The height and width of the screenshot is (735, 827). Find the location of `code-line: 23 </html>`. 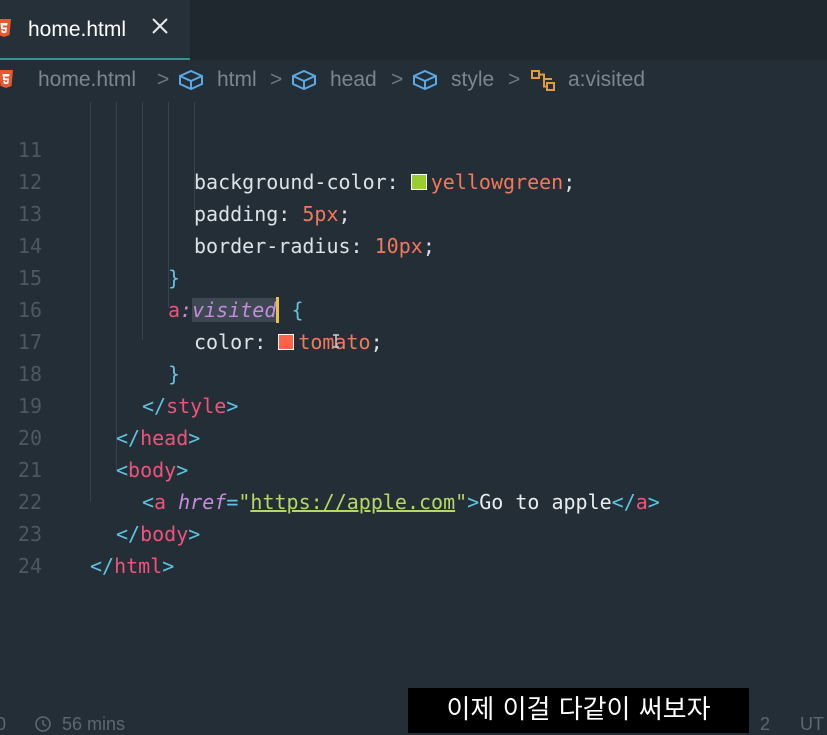

code-line: 23 </html> is located at coordinates (413, 532).